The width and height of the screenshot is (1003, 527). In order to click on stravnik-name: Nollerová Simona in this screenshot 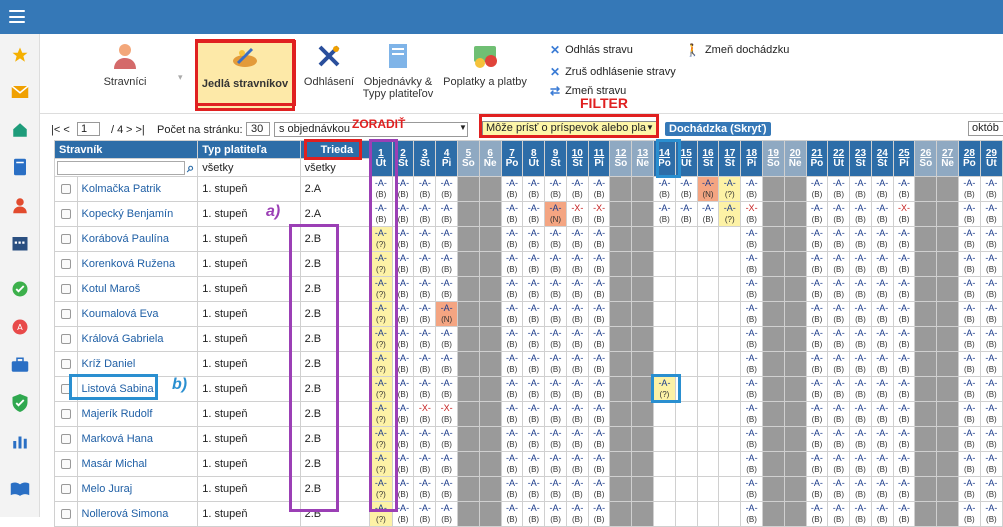, I will do `click(137, 514)`.